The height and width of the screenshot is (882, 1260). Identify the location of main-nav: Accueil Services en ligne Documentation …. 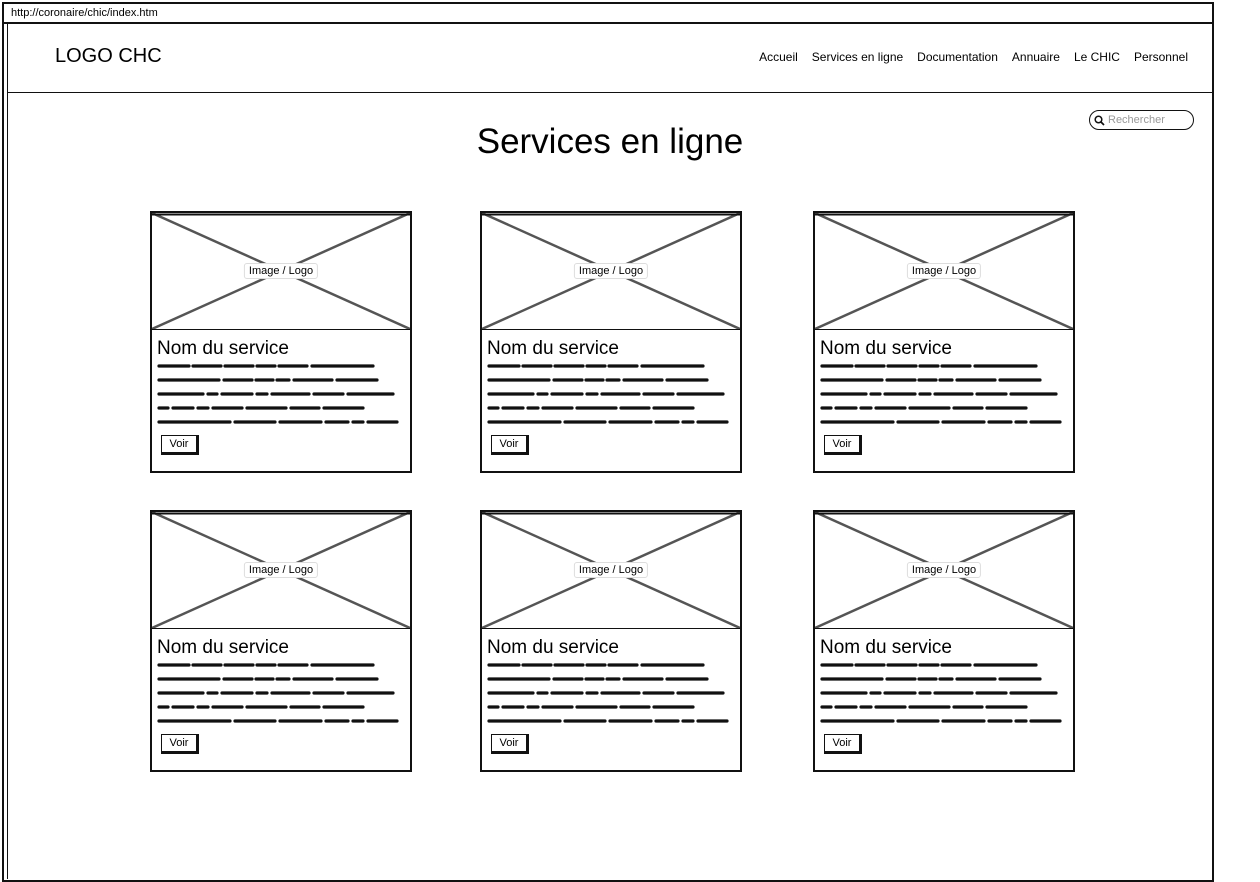
(973, 57).